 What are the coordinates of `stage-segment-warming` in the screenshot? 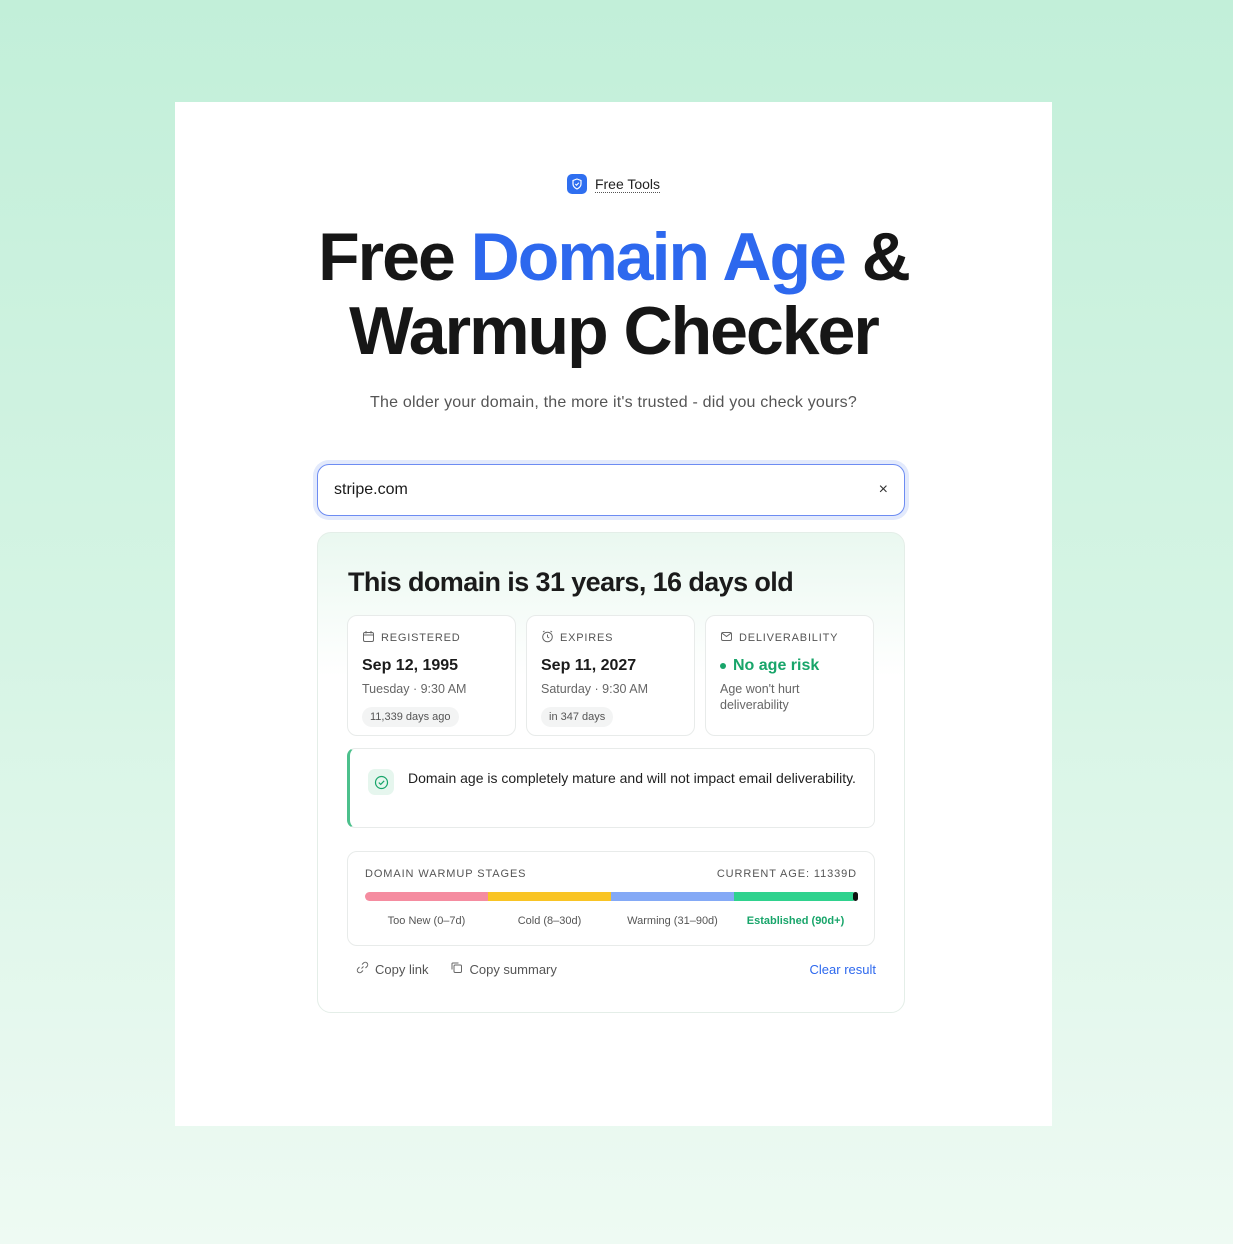 It's located at (672, 896).